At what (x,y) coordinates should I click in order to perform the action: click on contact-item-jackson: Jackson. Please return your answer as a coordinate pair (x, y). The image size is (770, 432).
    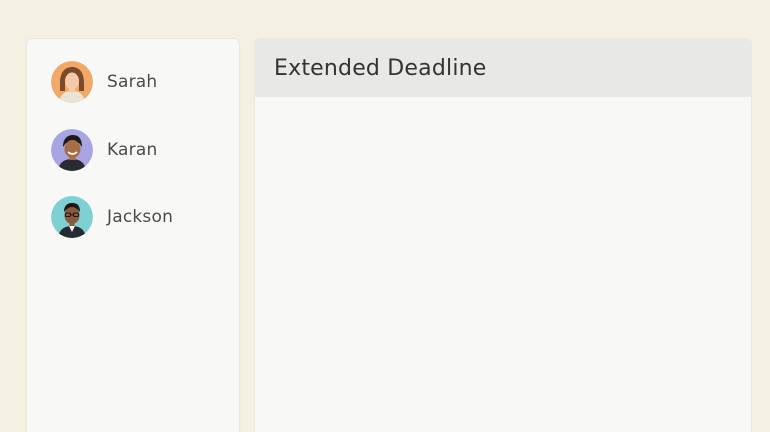
    Looking at the image, I should click on (112, 217).